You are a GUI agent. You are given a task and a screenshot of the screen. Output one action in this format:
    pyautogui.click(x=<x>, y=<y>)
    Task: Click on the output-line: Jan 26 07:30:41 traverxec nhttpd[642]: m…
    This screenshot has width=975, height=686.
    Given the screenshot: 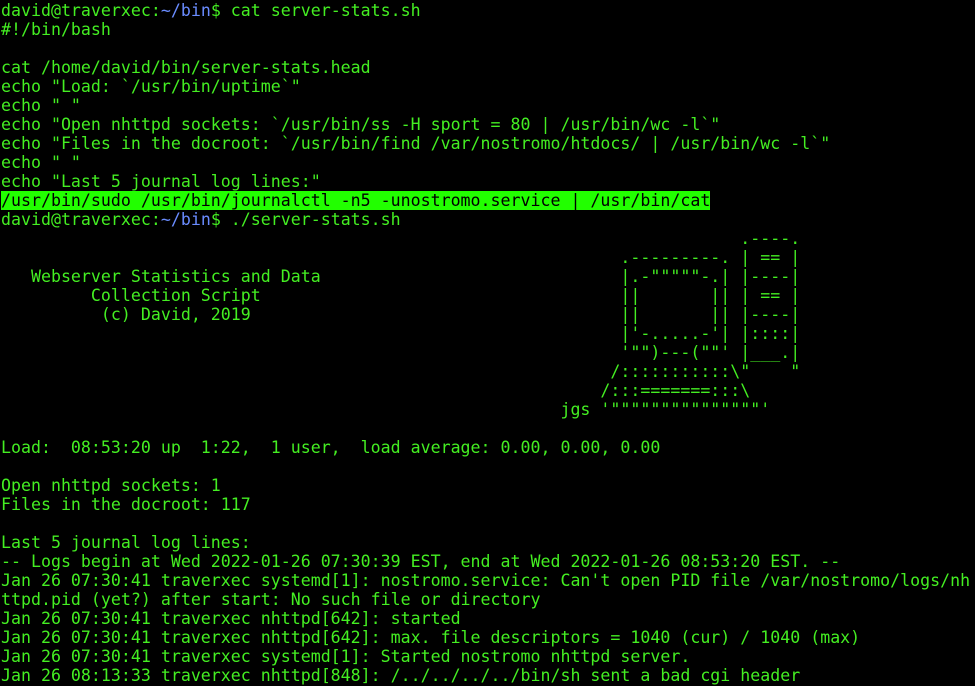 What is the action you would take?
    pyautogui.click(x=431, y=637)
    